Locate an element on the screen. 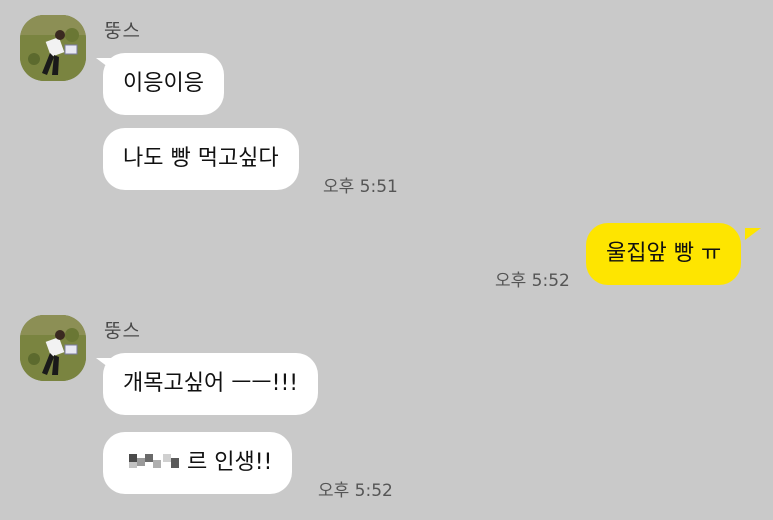  message-text: 르 인생!! is located at coordinates (230, 462).